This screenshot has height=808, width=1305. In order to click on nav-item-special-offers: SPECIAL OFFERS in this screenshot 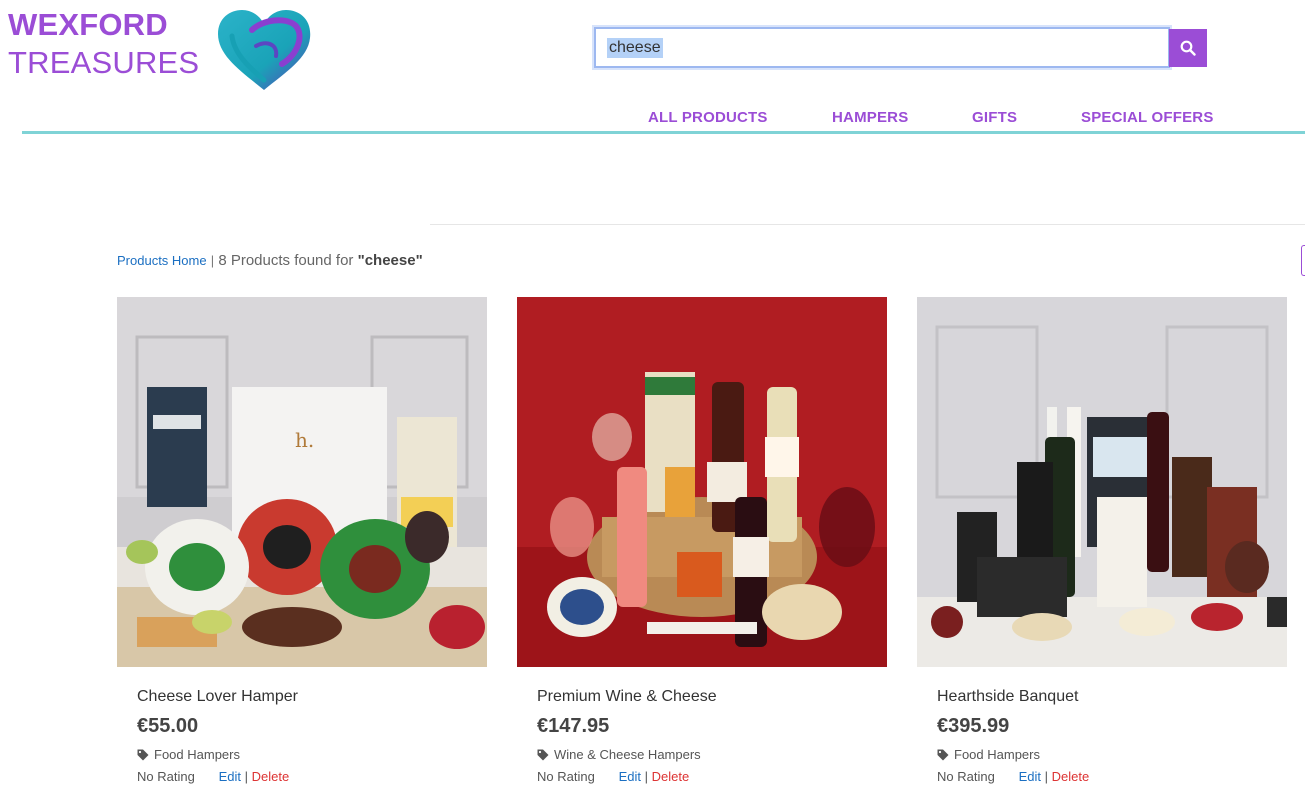, I will do `click(1147, 118)`.